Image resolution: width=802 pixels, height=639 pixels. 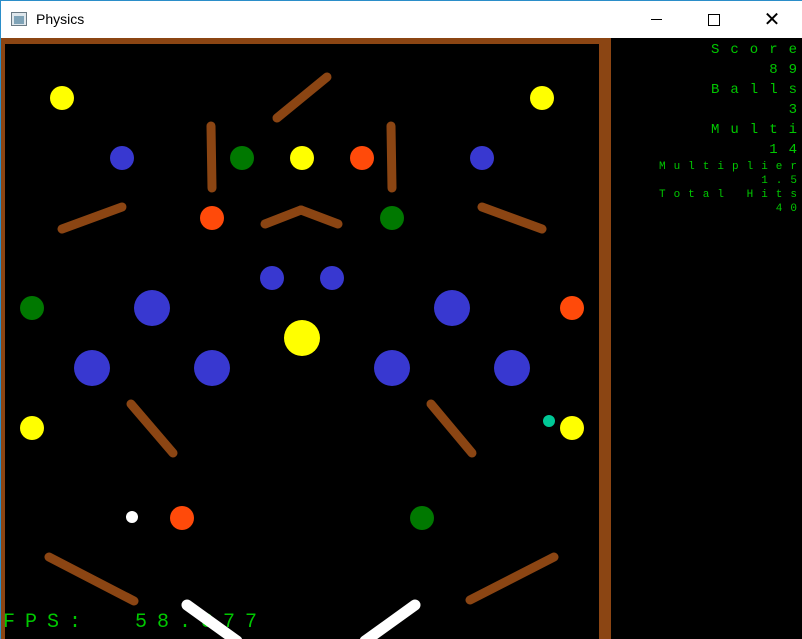 What do you see at coordinates (212, 619) in the screenshot?
I see `left-flipper` at bounding box center [212, 619].